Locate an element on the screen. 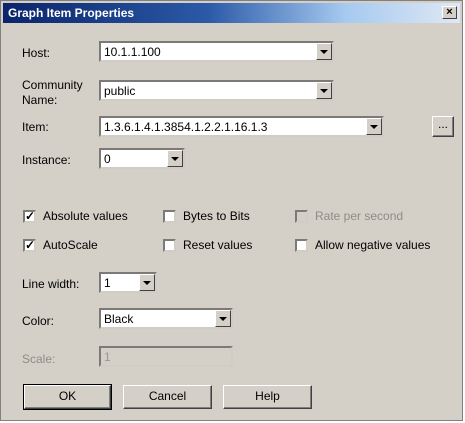  item-value: 1.3.6.1.4.1.3854.1.2.2.1.16.1.3 is located at coordinates (186, 127).